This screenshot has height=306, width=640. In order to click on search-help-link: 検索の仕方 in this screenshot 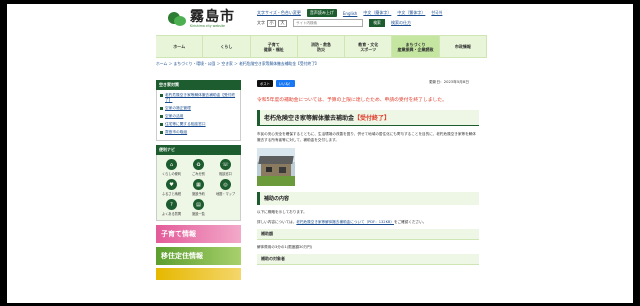, I will do `click(401, 23)`.